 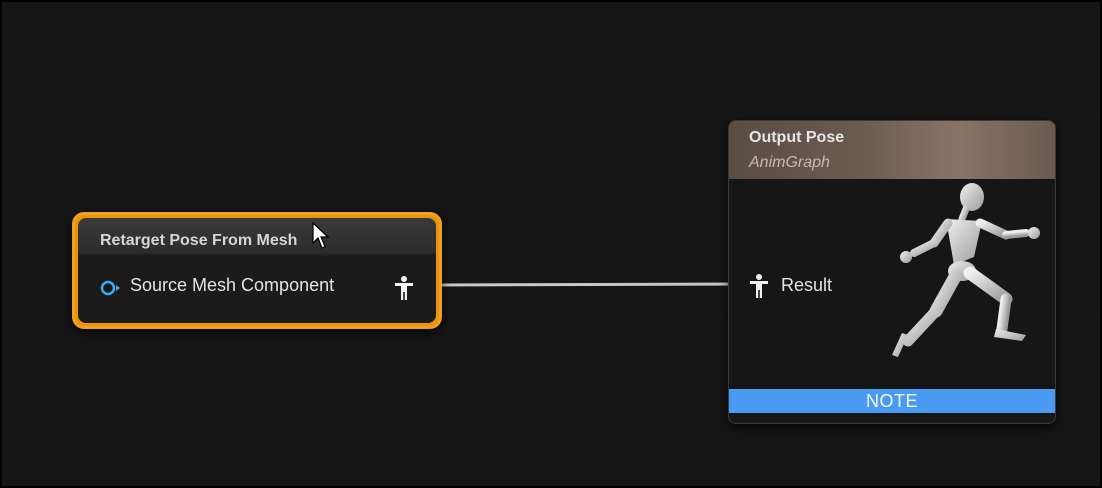 What do you see at coordinates (789, 162) in the screenshot?
I see `node-subtitle: AnimGraph` at bounding box center [789, 162].